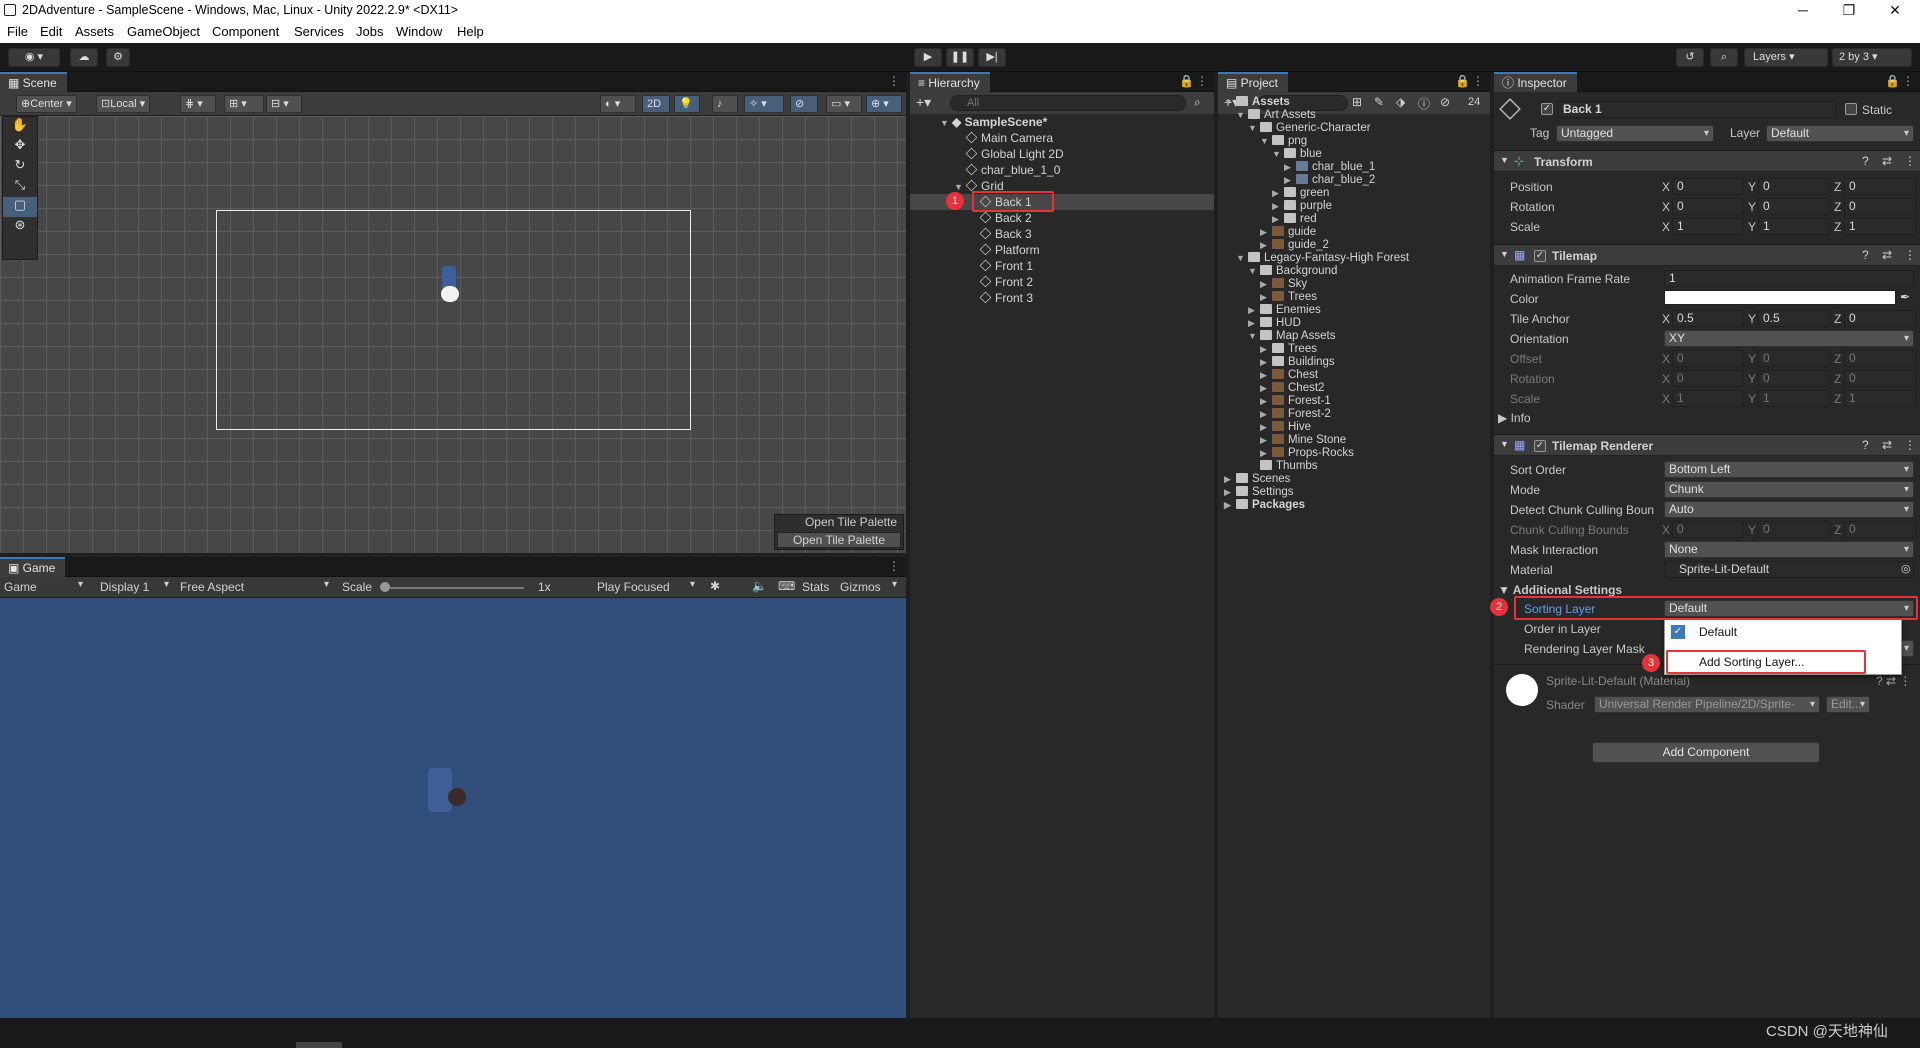 The image size is (1920, 1048). Describe the element at coordinates (1794, 186) in the screenshot. I see `transform-position-y-field: 0` at that location.